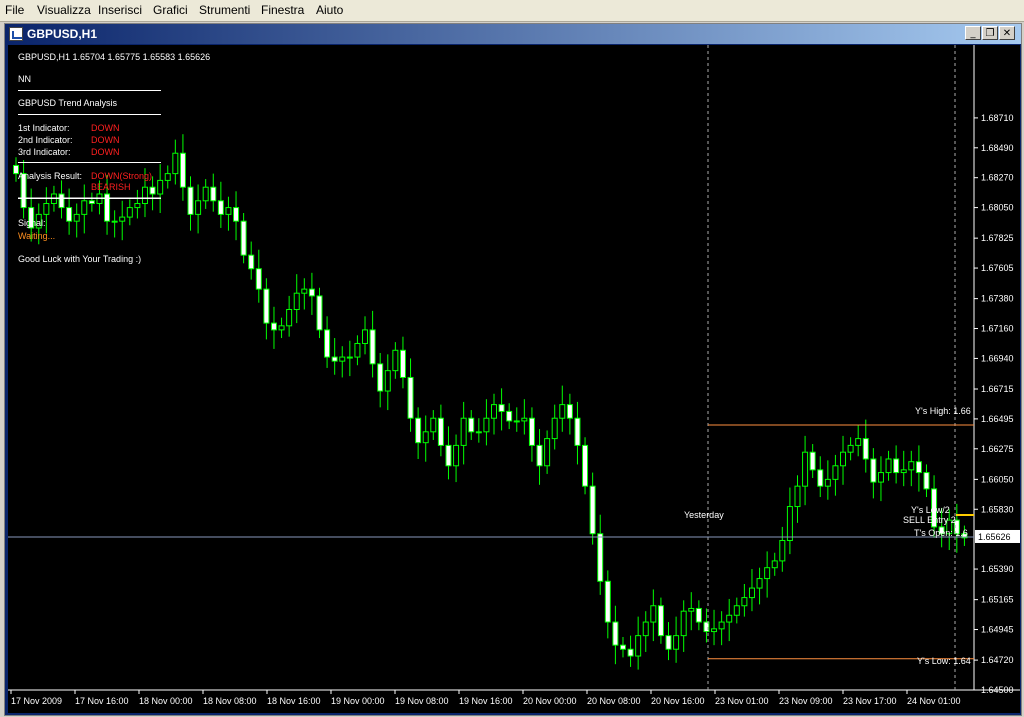 The image size is (1024, 717). I want to click on price-tick-label: 1.66715, so click(997, 389).